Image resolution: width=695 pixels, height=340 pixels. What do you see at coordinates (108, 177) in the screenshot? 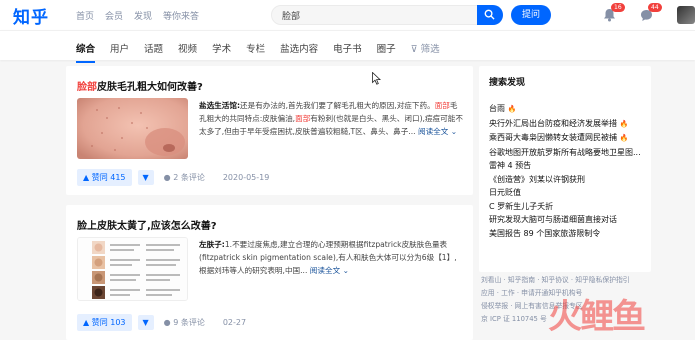
I see `upvote-label: 赞同 415` at bounding box center [108, 177].